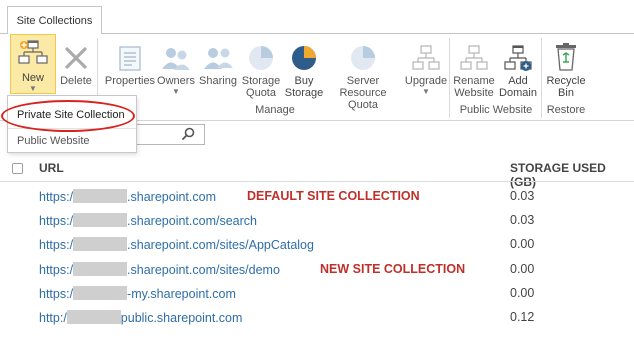 Image resolution: width=634 pixels, height=339 pixels. What do you see at coordinates (474, 56) in the screenshot?
I see `rename-website-icon` at bounding box center [474, 56].